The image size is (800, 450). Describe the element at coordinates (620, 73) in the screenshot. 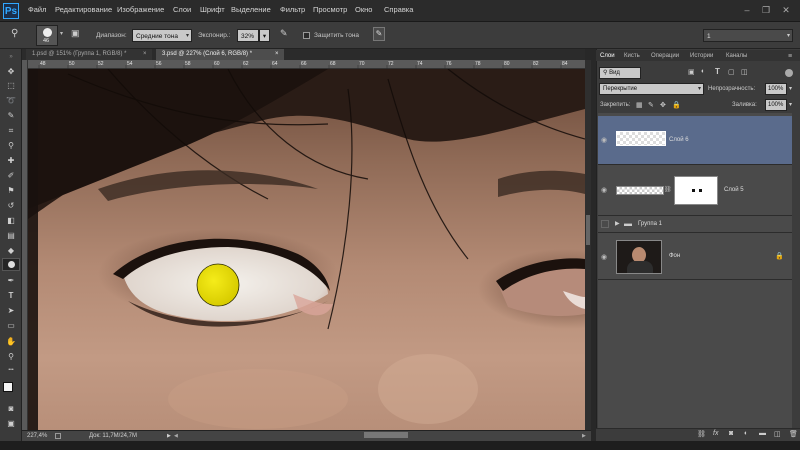

I see `layer-filter-select: ⚲ Вид` at that location.